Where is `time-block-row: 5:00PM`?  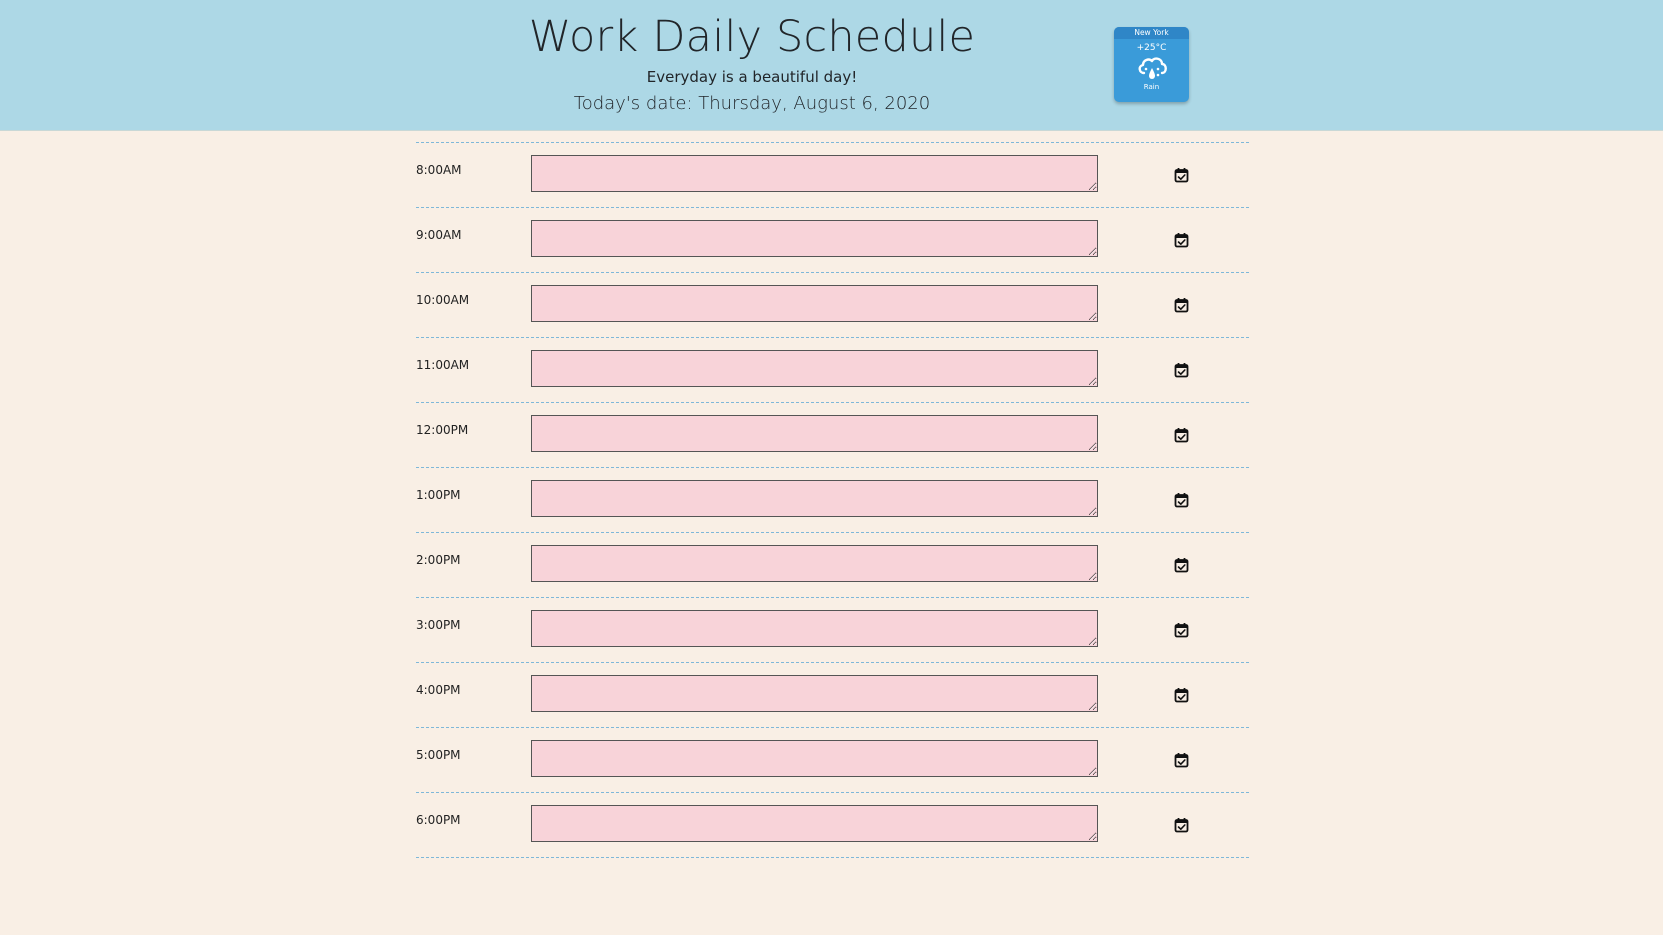
time-block-row: 5:00PM is located at coordinates (832, 759).